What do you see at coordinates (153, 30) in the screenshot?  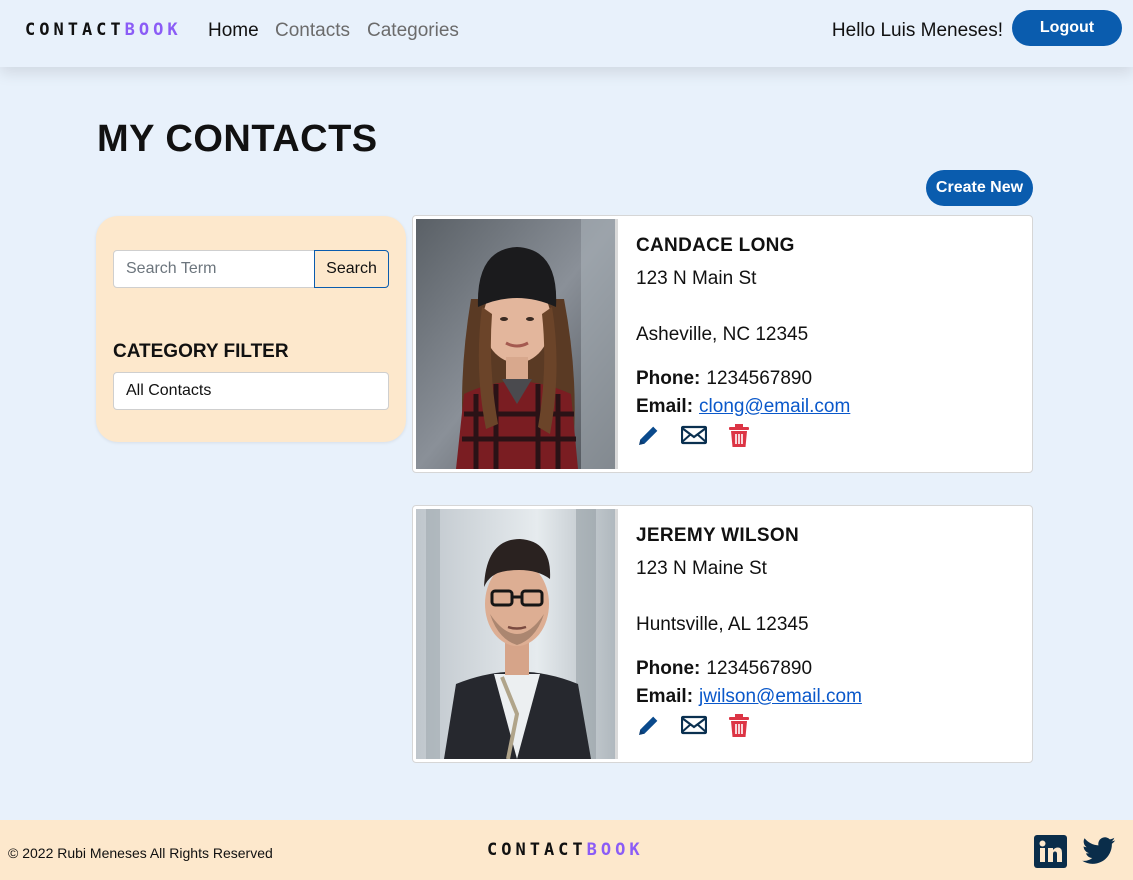 I see `brand-logo-part2: BOOK` at bounding box center [153, 30].